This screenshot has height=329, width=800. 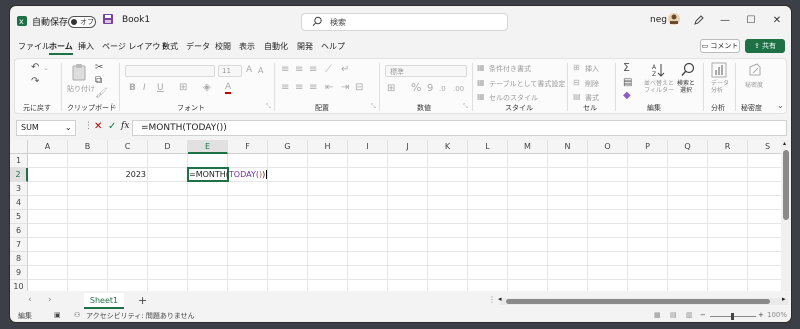 I want to click on column-header-l: L, so click(x=488, y=147).